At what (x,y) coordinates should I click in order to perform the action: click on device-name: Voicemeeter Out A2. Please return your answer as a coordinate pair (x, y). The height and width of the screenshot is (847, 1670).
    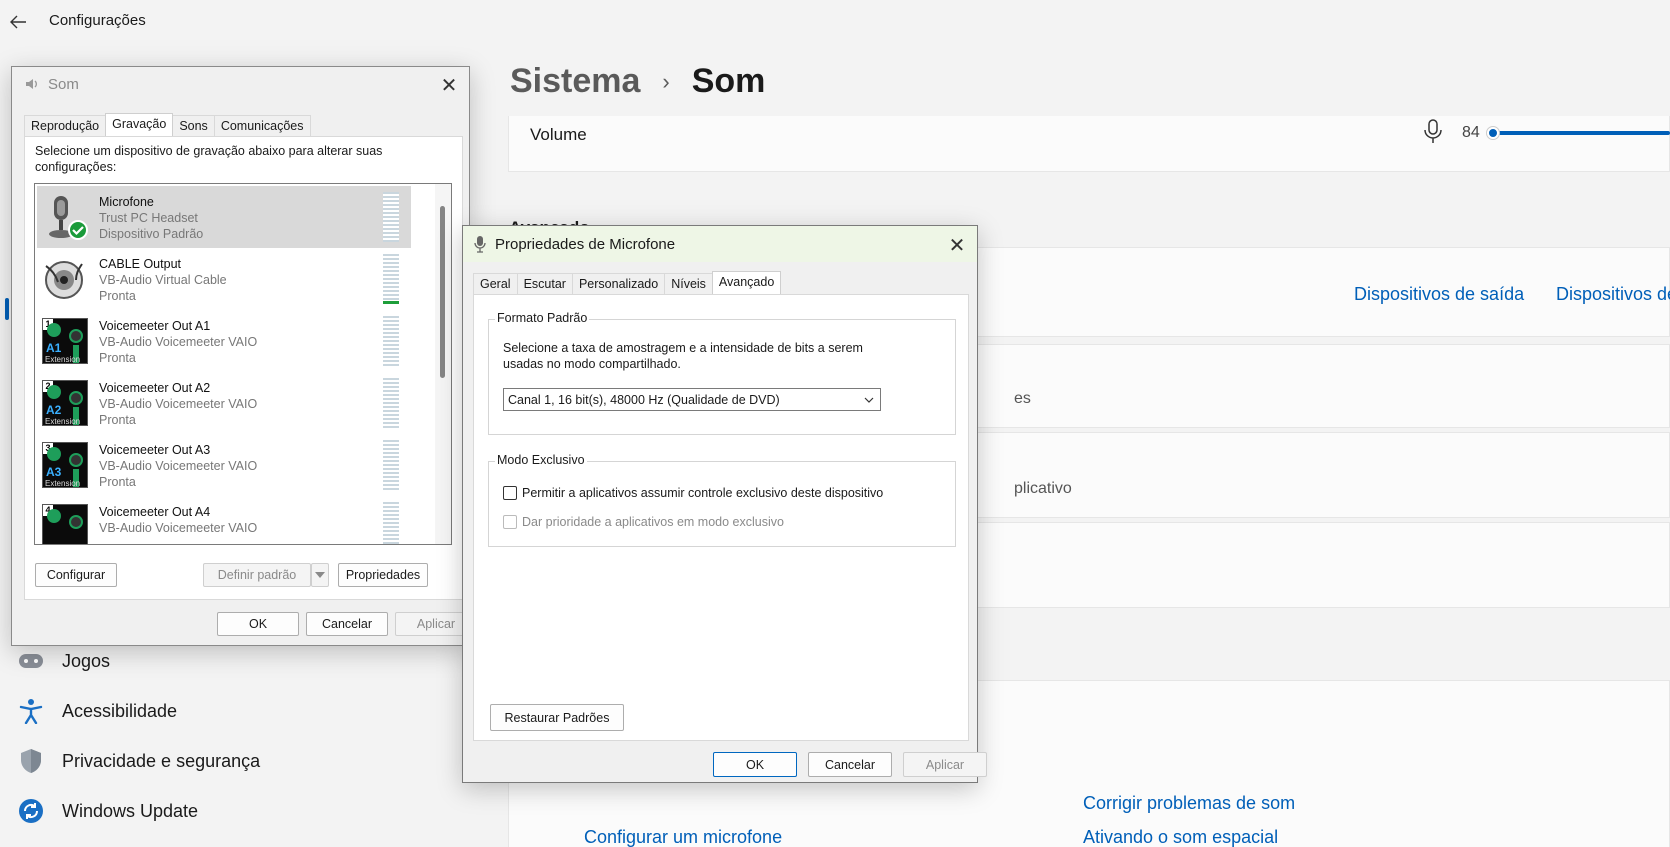
    Looking at the image, I should click on (155, 388).